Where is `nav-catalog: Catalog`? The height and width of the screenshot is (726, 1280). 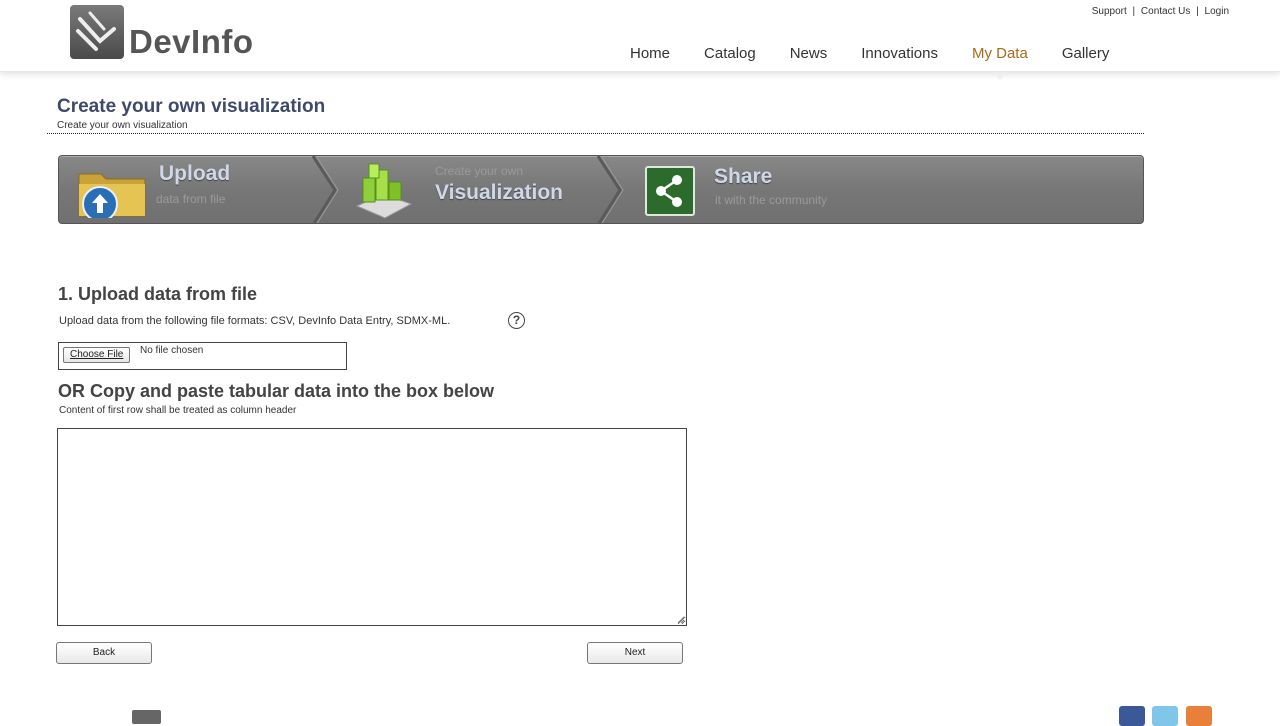 nav-catalog: Catalog is located at coordinates (730, 53).